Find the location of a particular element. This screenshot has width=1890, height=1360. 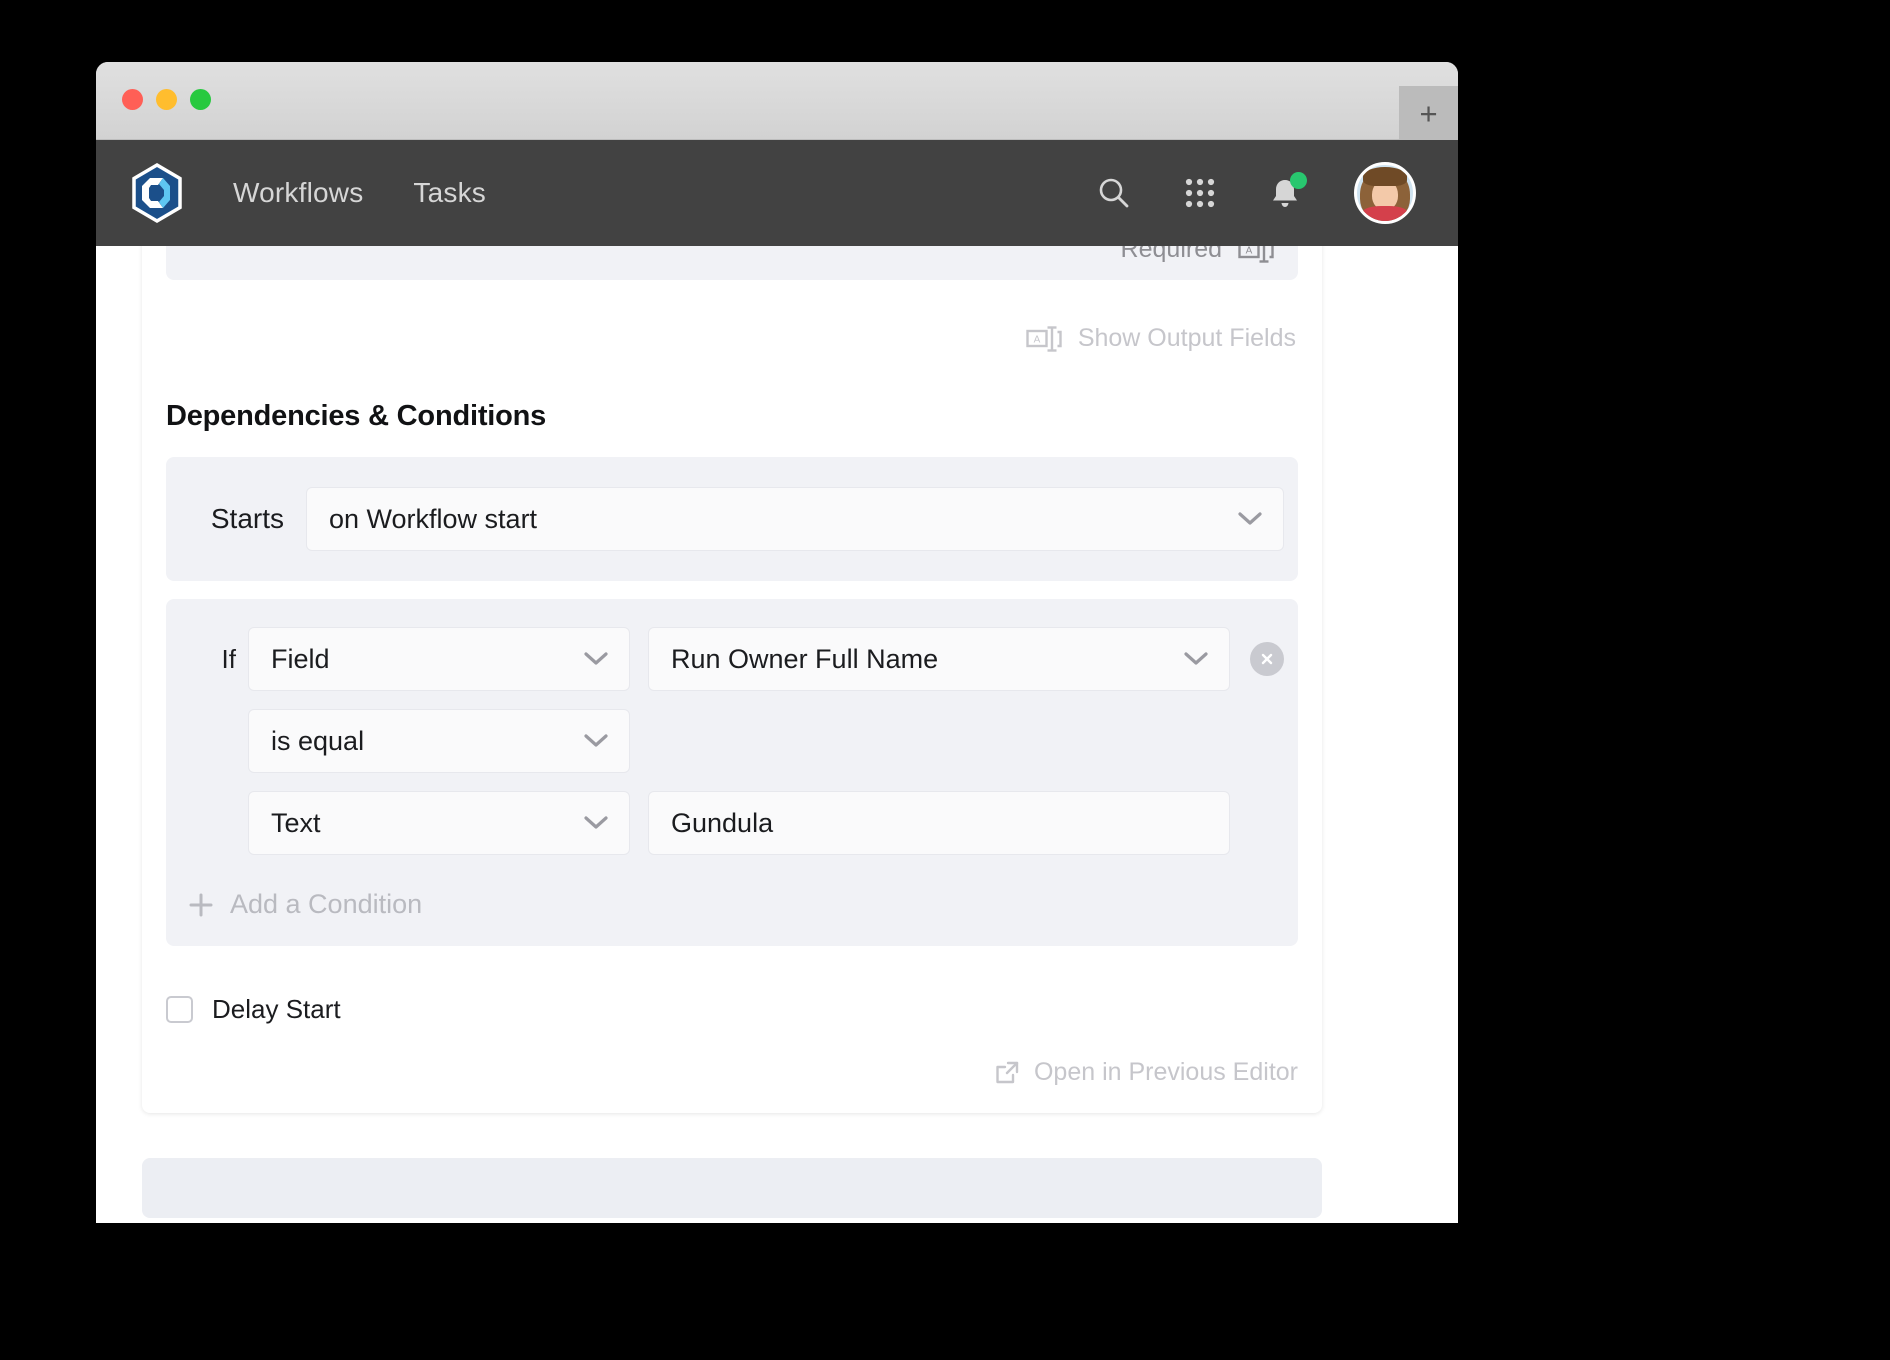

window-controls is located at coordinates (166, 99).